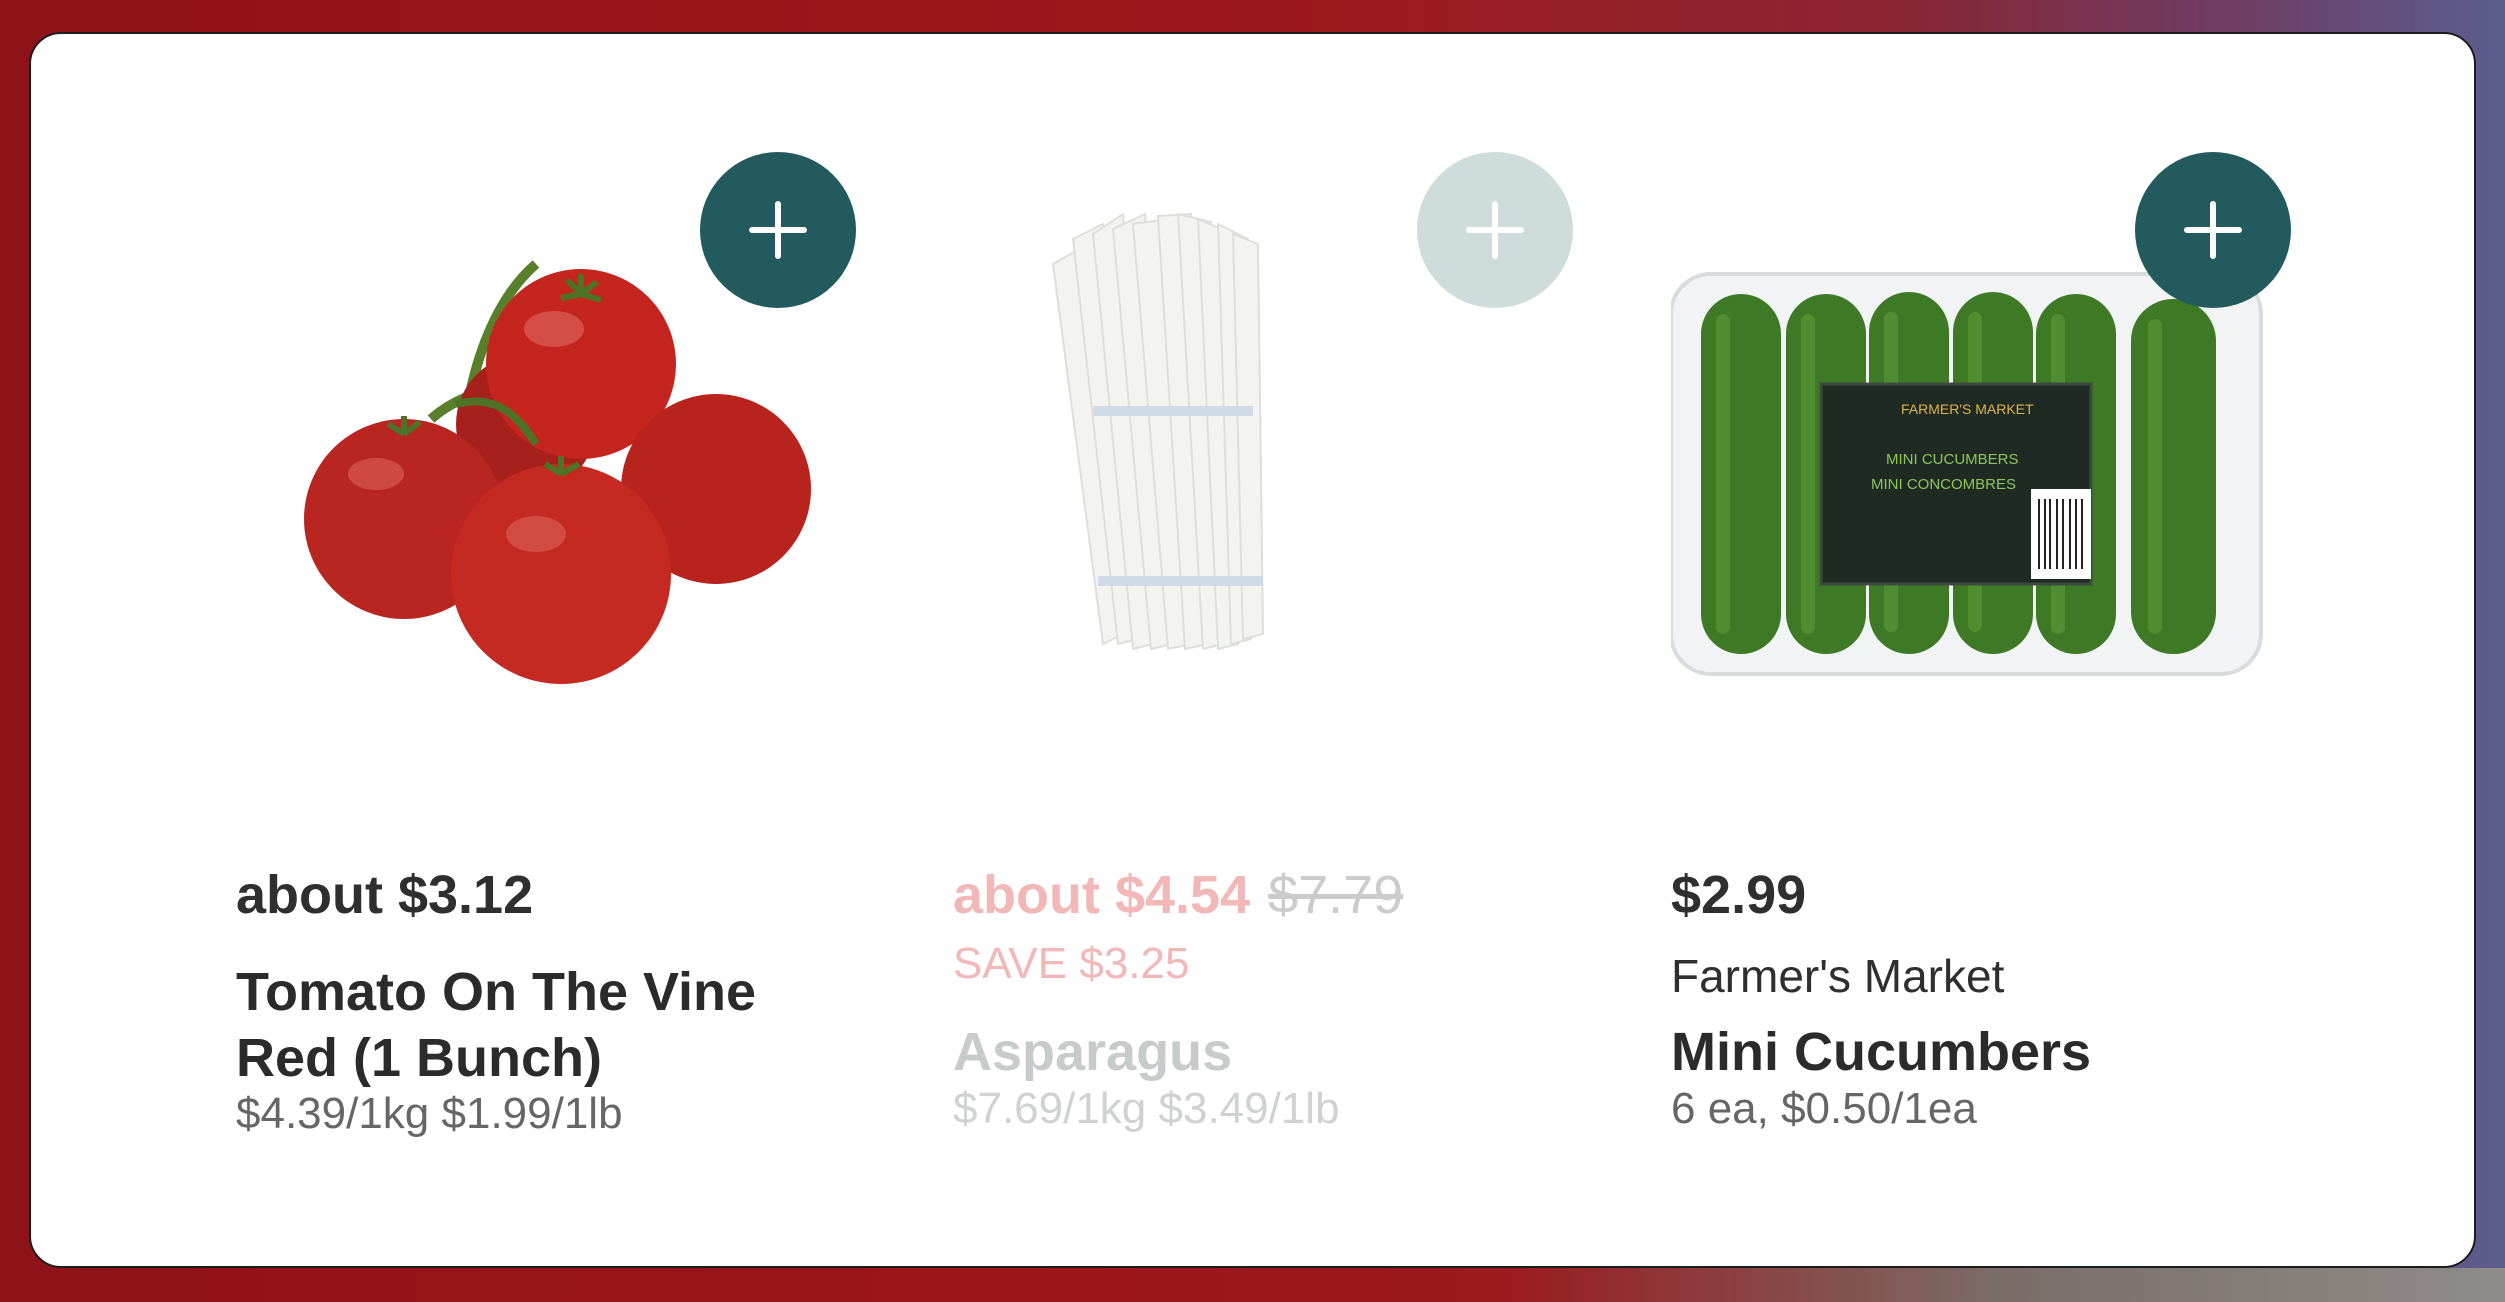  Describe the element at coordinates (1102, 895) in the screenshot. I see `sale-price: about $4.54` at that location.